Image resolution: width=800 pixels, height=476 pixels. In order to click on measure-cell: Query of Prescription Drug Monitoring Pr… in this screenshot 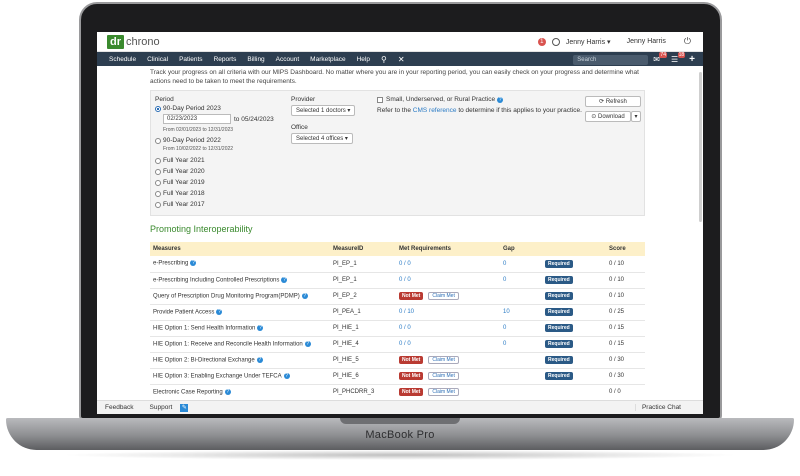, I will do `click(240, 296)`.